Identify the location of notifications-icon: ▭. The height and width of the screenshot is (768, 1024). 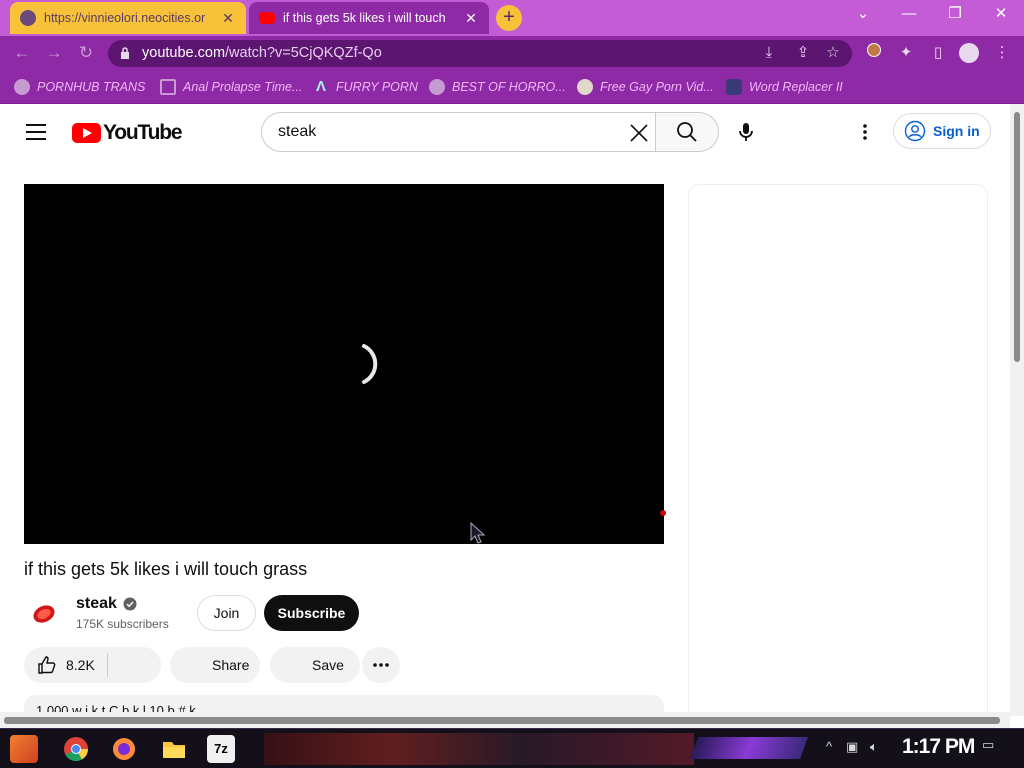
(988, 745).